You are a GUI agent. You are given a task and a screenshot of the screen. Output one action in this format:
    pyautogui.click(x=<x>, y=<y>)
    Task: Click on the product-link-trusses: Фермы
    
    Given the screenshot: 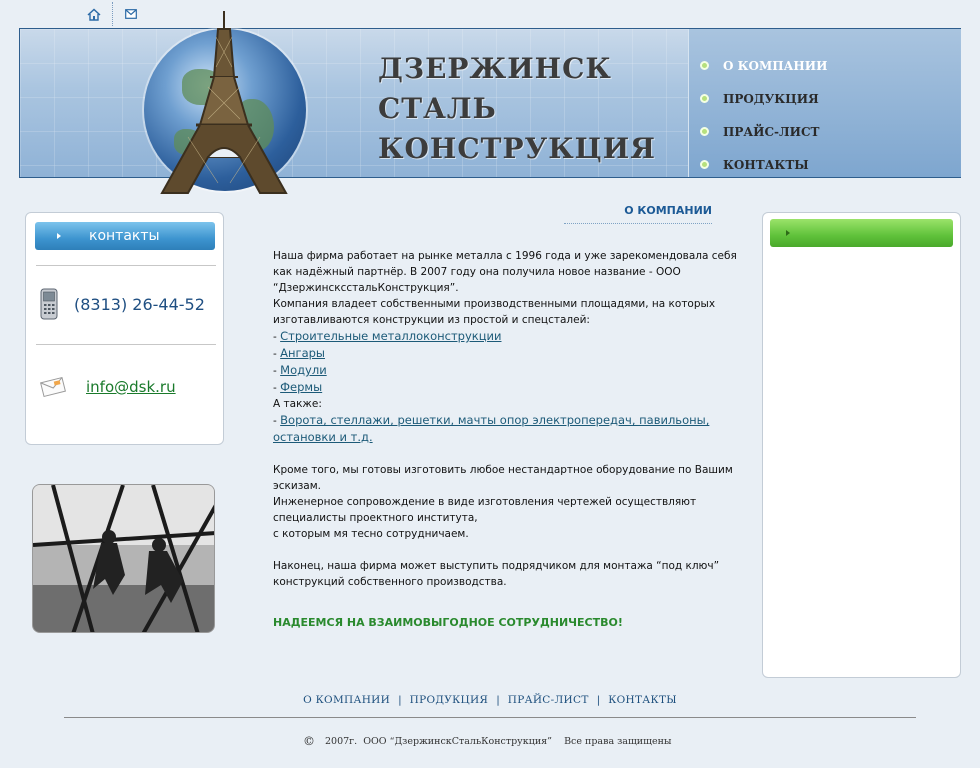 What is the action you would take?
    pyautogui.click(x=301, y=387)
    